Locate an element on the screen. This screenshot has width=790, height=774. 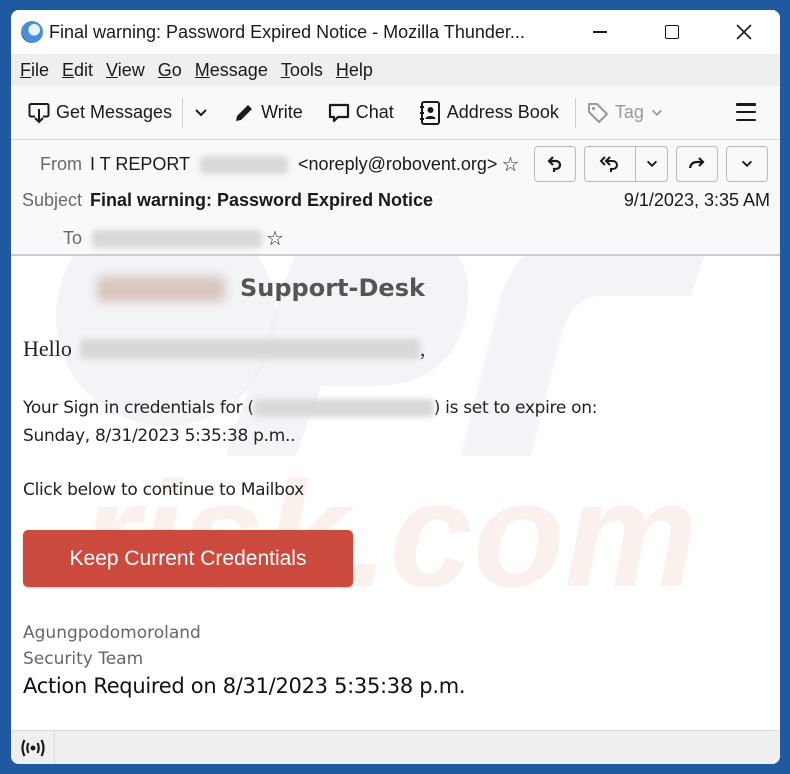
forward-icon is located at coordinates (696, 163).